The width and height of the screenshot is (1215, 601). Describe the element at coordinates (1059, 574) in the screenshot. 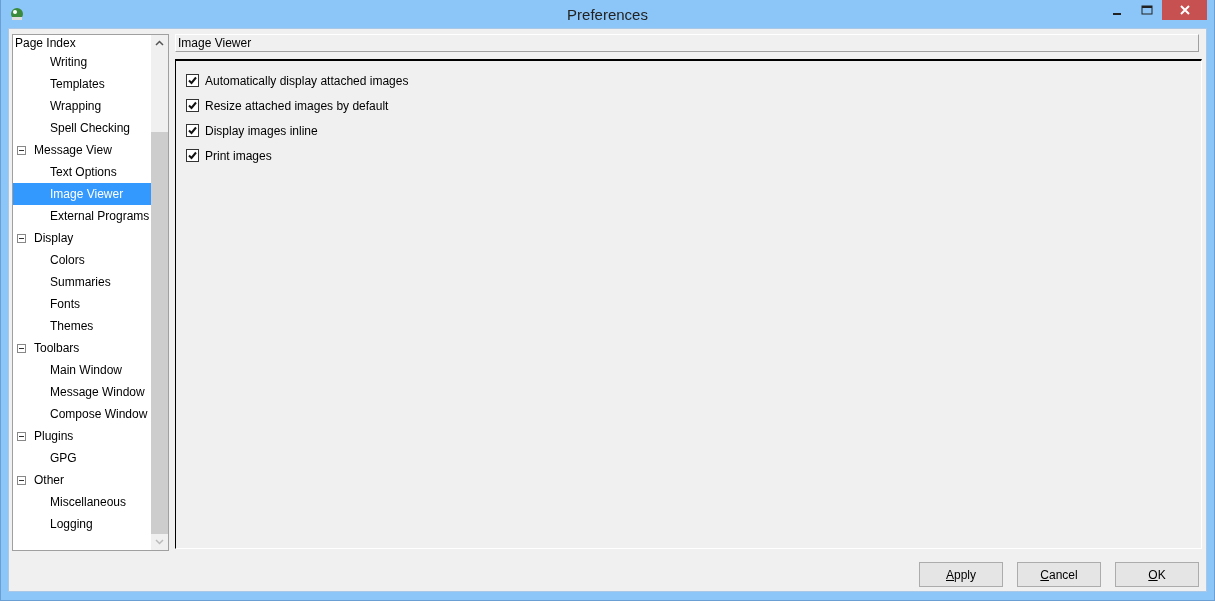

I see `dialog-button: Cancel` at that location.